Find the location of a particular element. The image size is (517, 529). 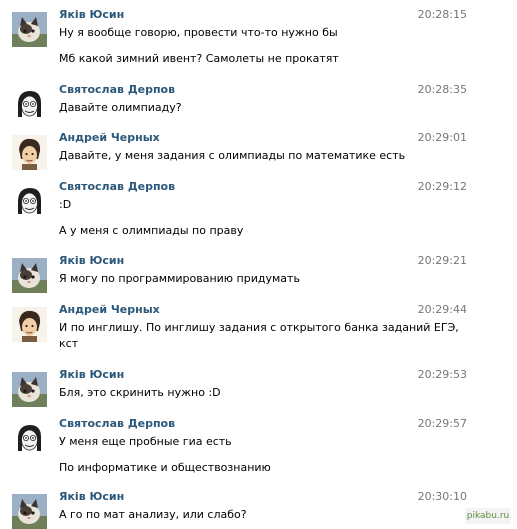

message-time: 20:29:44 is located at coordinates (442, 309).